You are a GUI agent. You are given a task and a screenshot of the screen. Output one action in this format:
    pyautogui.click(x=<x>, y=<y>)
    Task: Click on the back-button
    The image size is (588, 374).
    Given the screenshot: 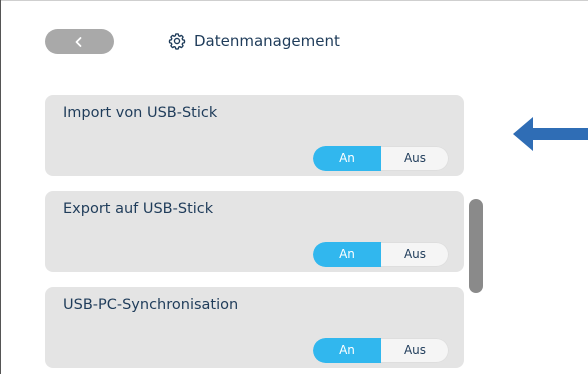 What is the action you would take?
    pyautogui.click(x=79, y=41)
    